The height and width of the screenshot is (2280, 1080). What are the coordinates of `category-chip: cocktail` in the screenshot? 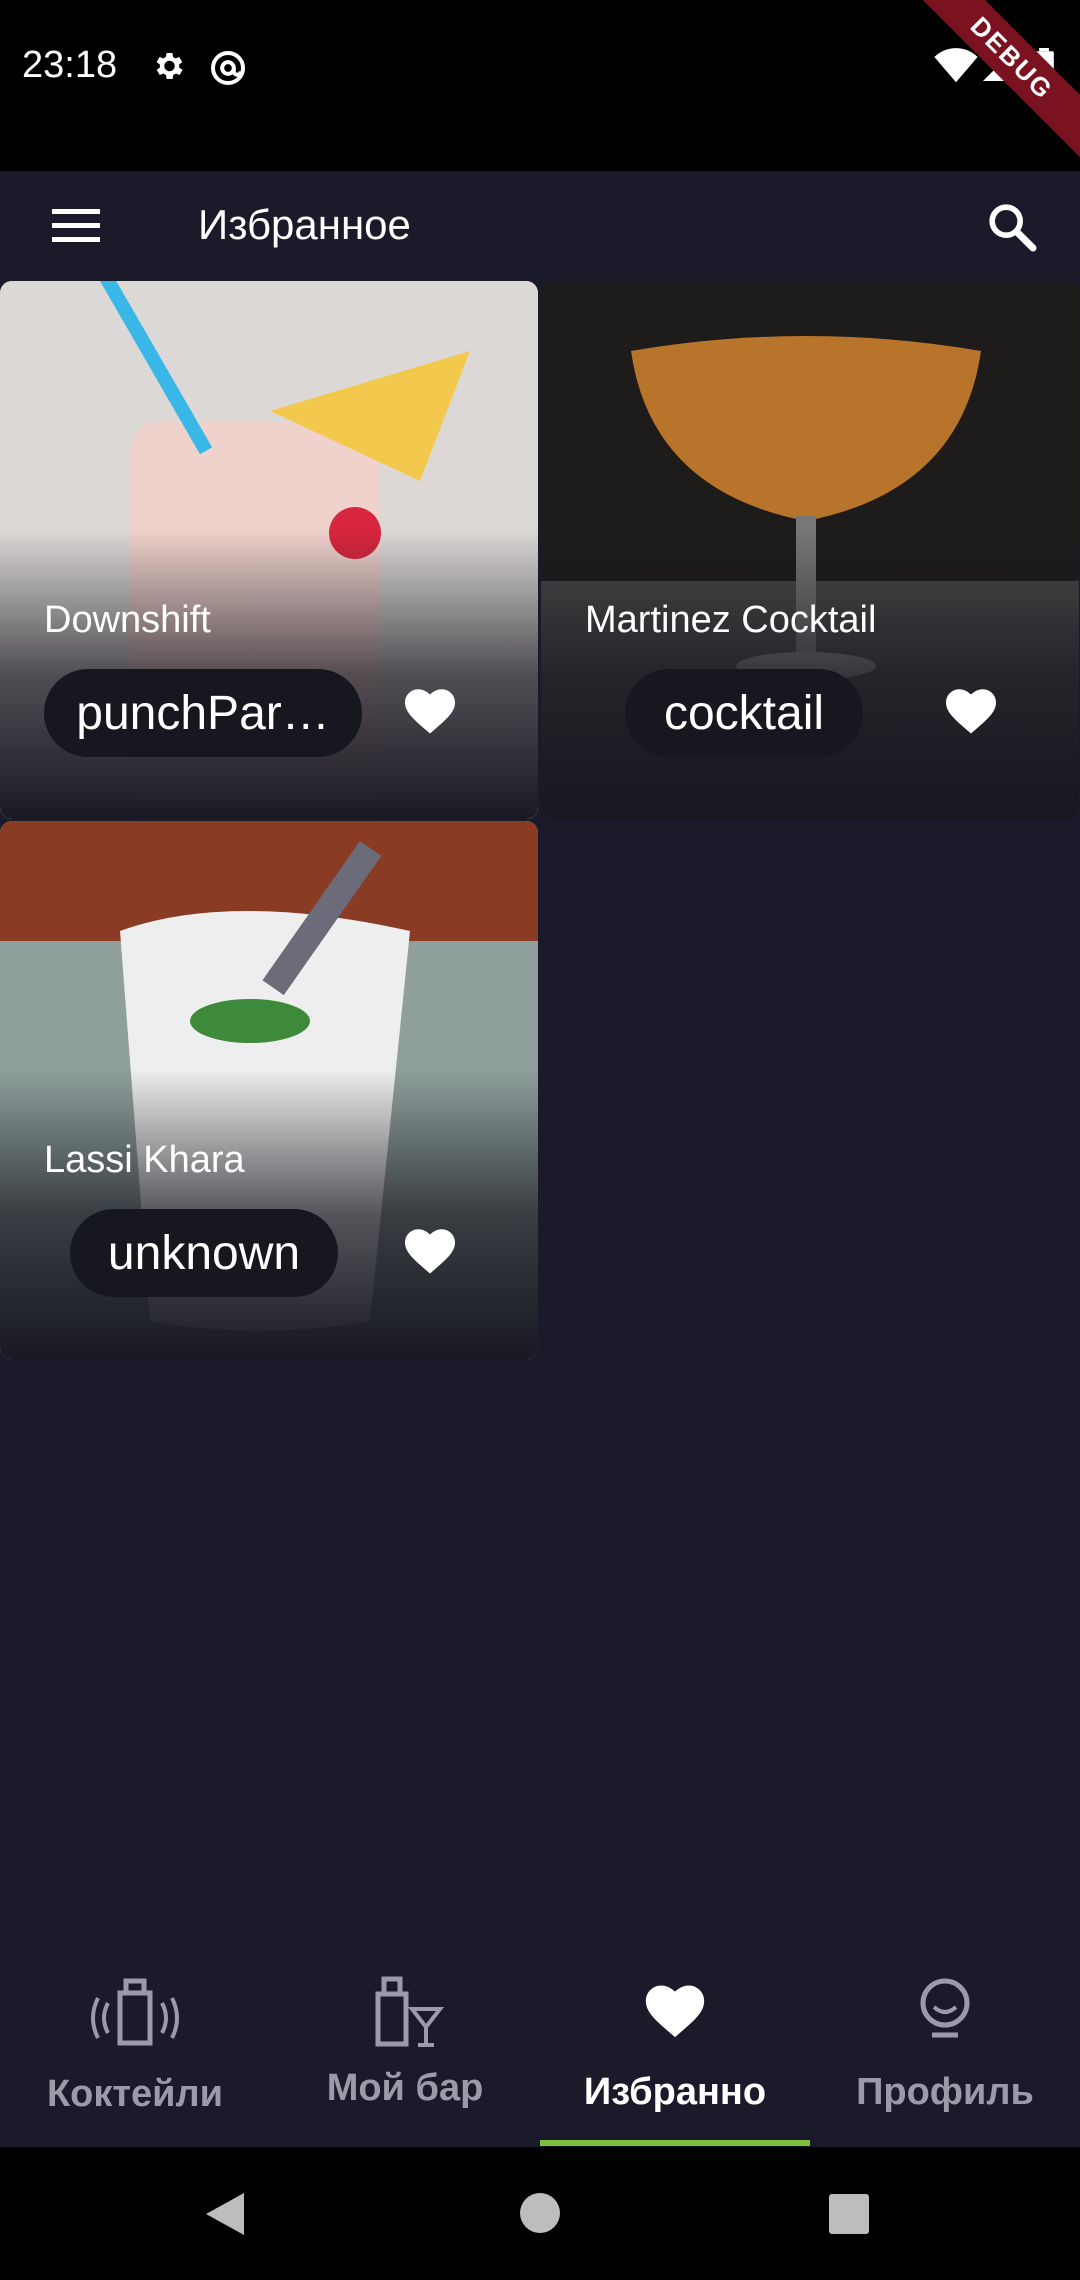 It's located at (744, 713).